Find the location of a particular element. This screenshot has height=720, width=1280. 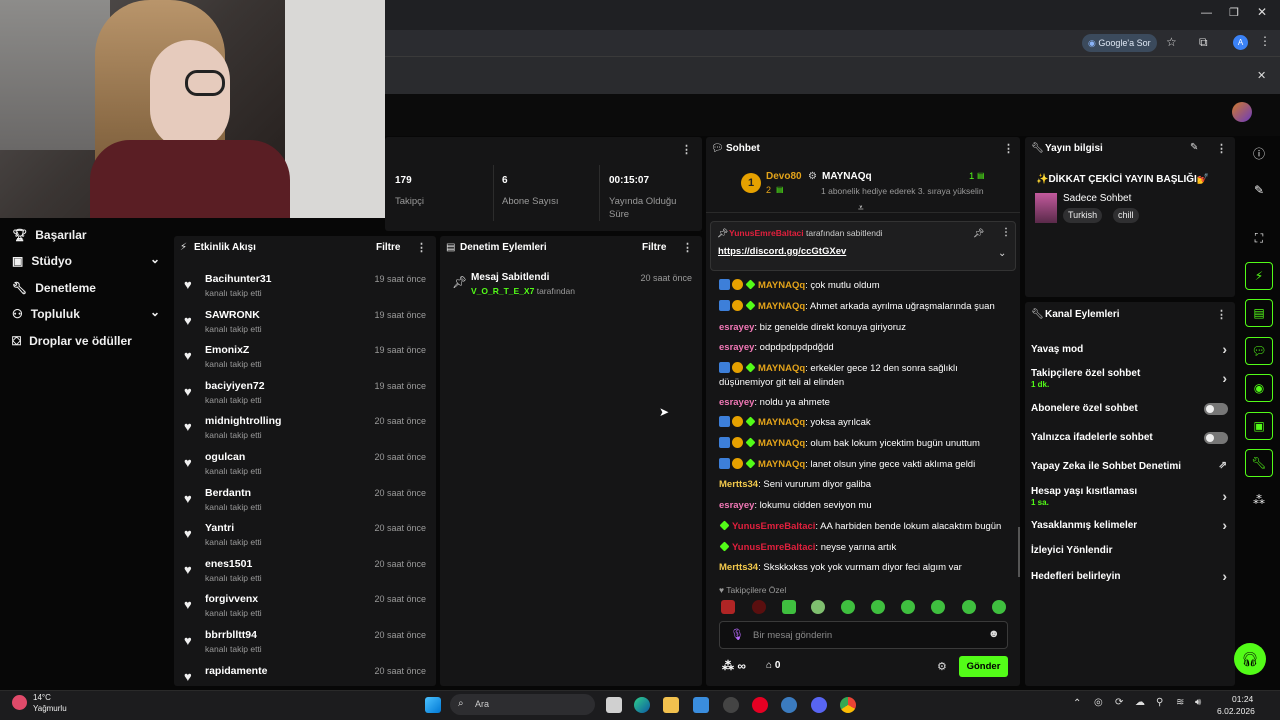

activity-menu-icon: ⋮ is located at coordinates (421, 247).